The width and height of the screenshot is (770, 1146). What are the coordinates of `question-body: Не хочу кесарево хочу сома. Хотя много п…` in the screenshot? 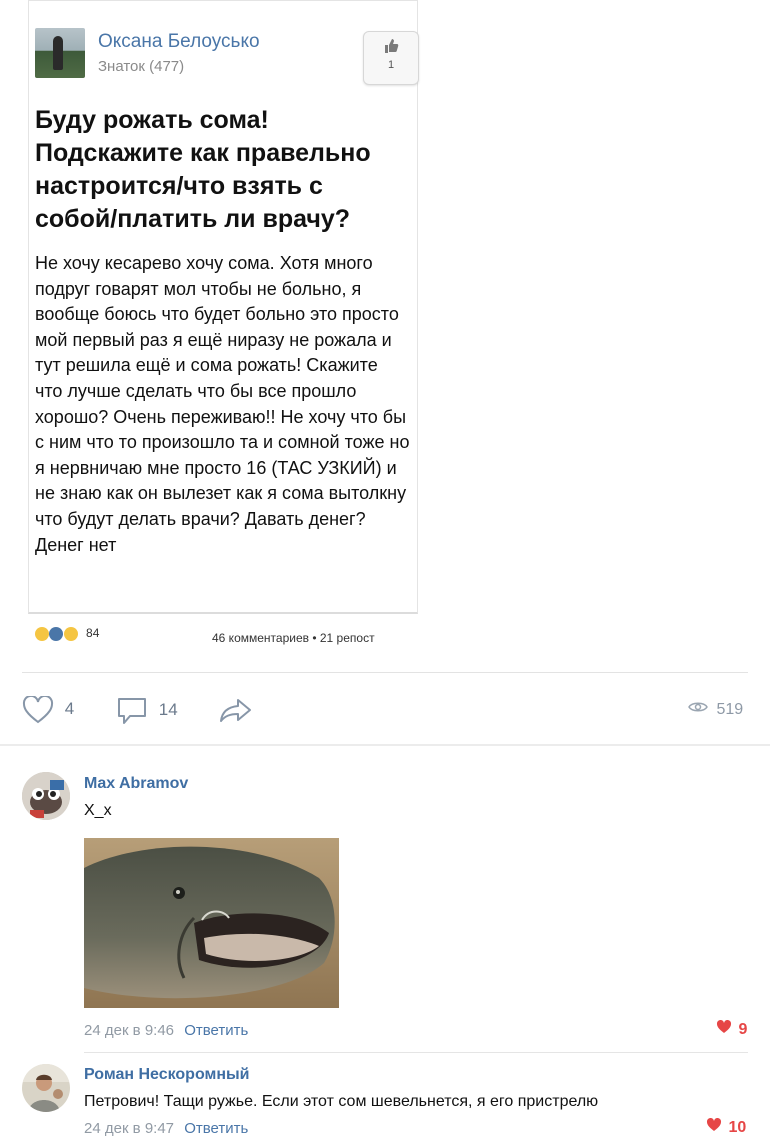 It's located at (222, 404).